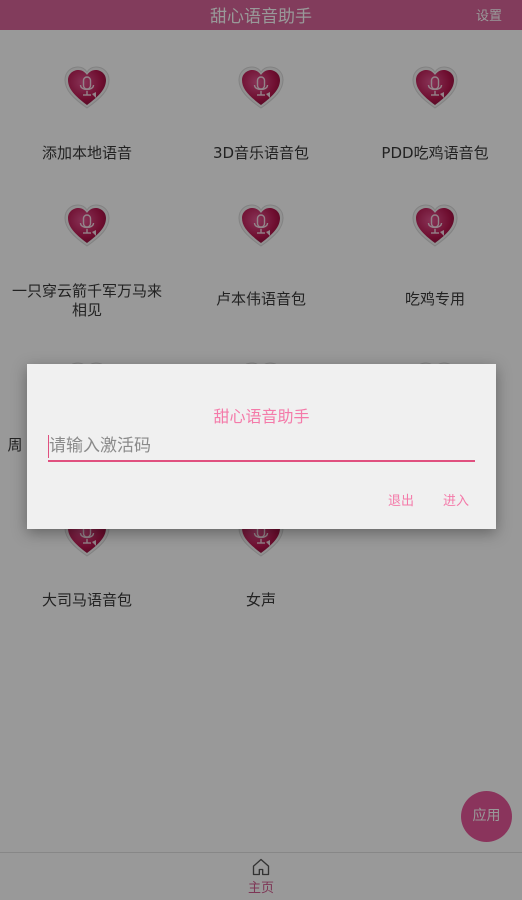 Image resolution: width=522 pixels, height=900 pixels. Describe the element at coordinates (456, 499) in the screenshot. I see `enter-button: 进入` at that location.